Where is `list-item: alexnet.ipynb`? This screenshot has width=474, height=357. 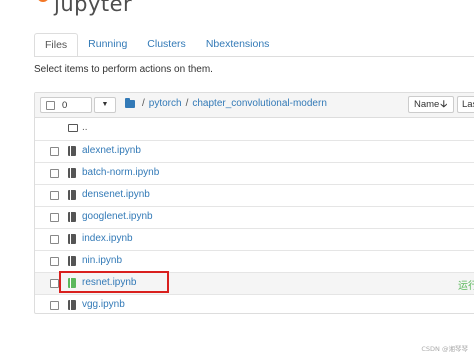 list-item: alexnet.ipynb is located at coordinates (254, 151).